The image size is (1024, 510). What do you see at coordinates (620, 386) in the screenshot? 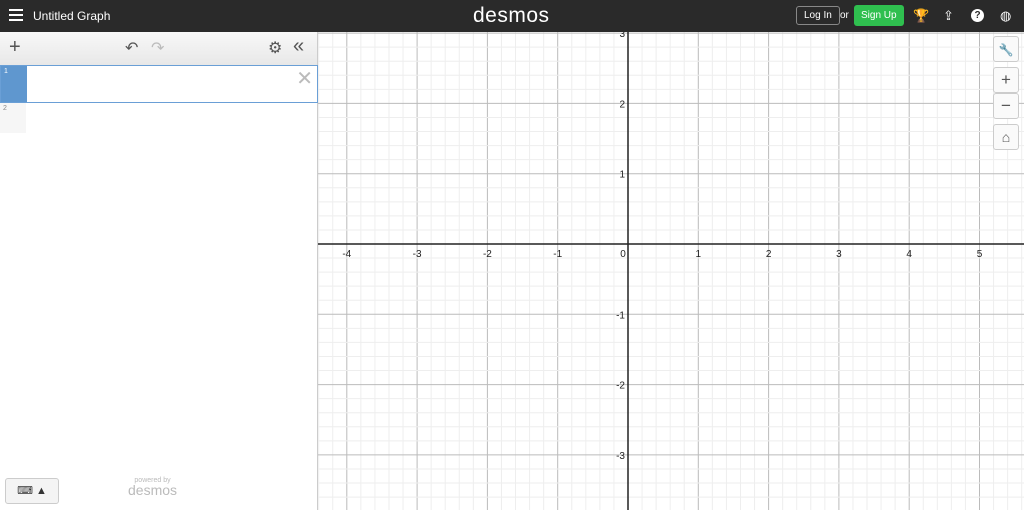
I see `y-tick-label: -2` at bounding box center [620, 386].